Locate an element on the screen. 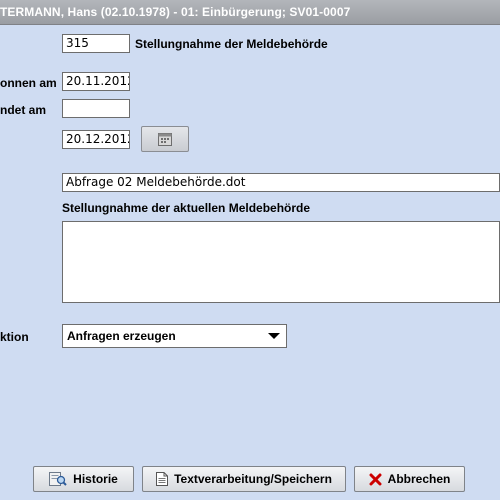  aktion-label: ktion is located at coordinates (14, 337).